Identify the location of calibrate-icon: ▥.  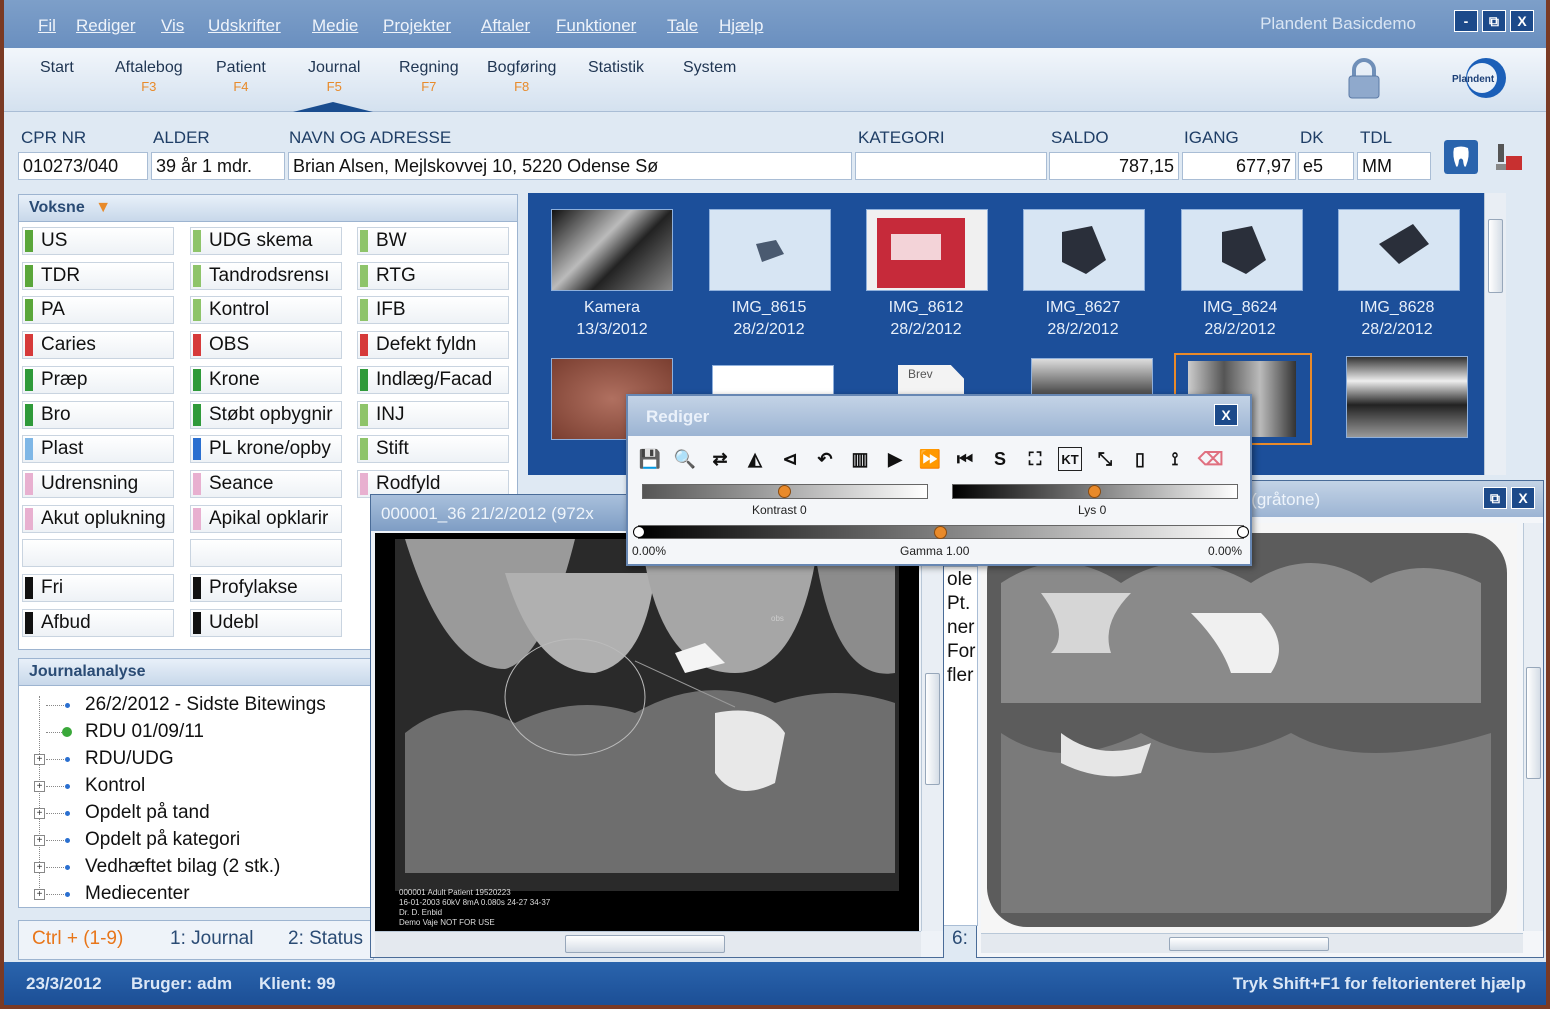
(860, 459).